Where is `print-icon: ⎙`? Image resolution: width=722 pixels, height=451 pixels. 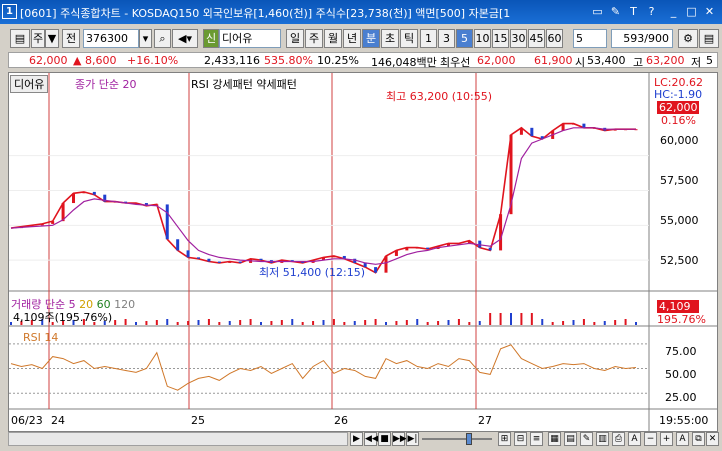
print-icon: ⎙ is located at coordinates (618, 439).